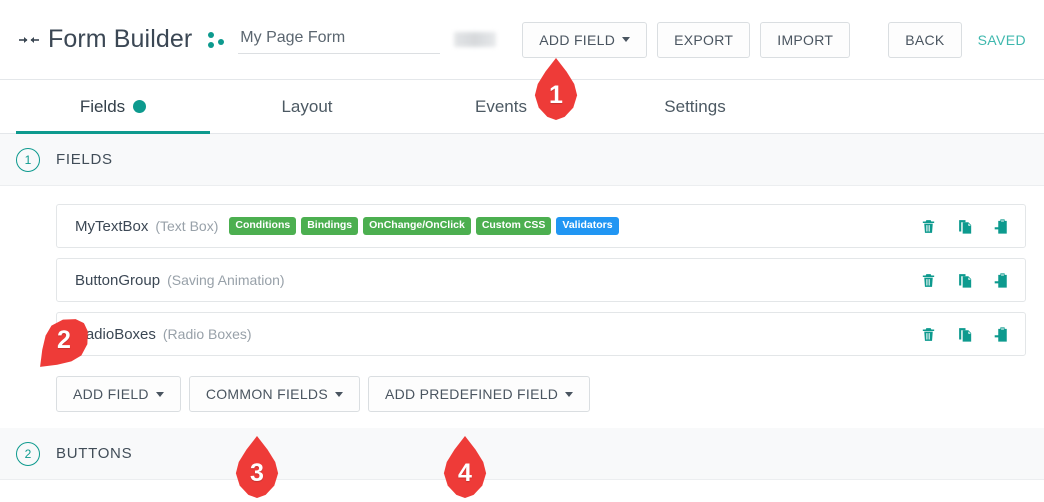 This screenshot has height=502, width=1044. I want to click on tab-fields: Fields, so click(113, 107).